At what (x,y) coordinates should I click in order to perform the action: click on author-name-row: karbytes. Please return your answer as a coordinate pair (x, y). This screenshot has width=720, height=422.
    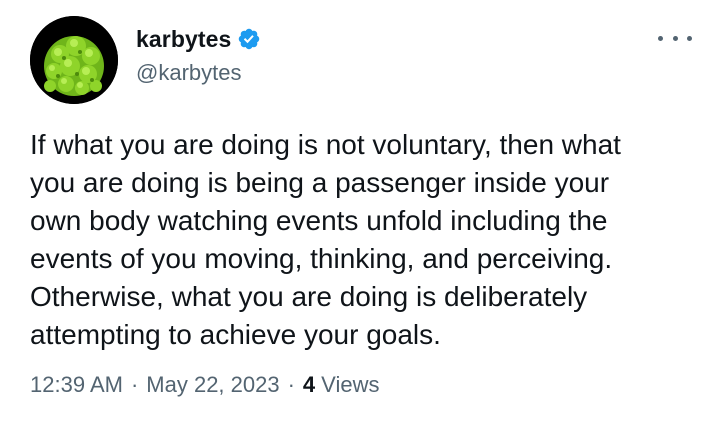
    Looking at the image, I should click on (198, 39).